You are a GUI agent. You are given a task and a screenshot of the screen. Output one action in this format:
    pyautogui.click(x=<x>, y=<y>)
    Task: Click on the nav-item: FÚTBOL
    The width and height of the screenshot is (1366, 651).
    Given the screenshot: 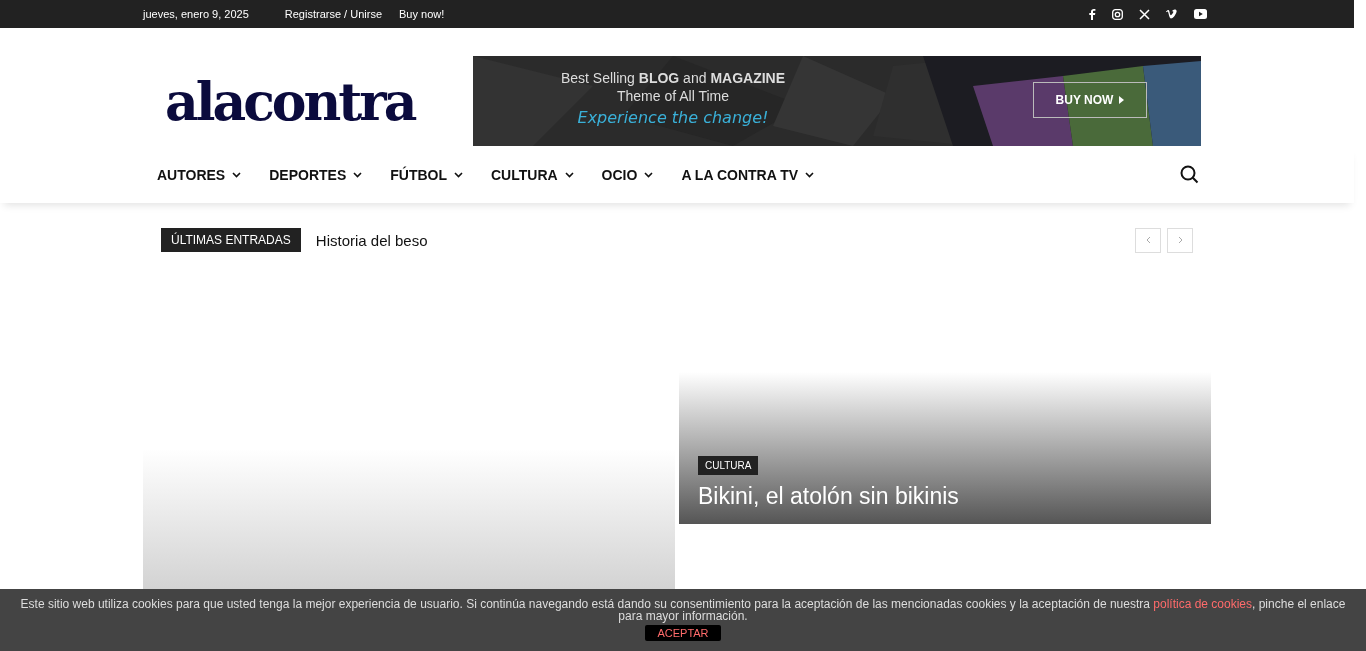 What is the action you would take?
    pyautogui.click(x=426, y=174)
    